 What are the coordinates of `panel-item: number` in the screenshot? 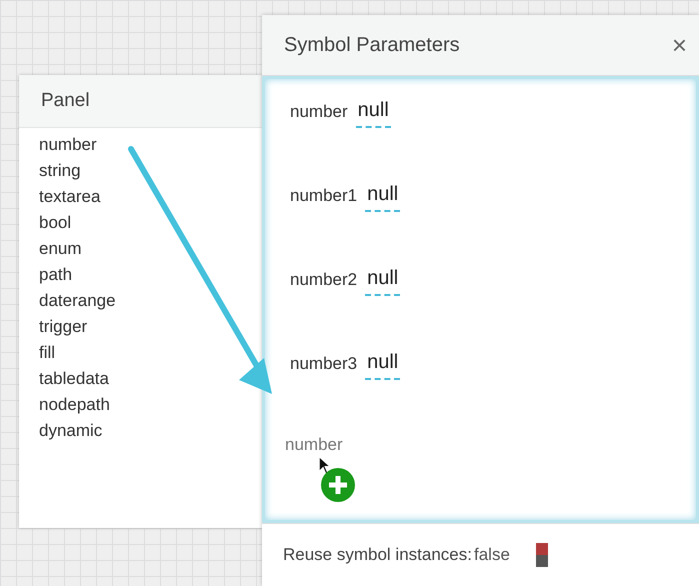 It's located at (68, 145).